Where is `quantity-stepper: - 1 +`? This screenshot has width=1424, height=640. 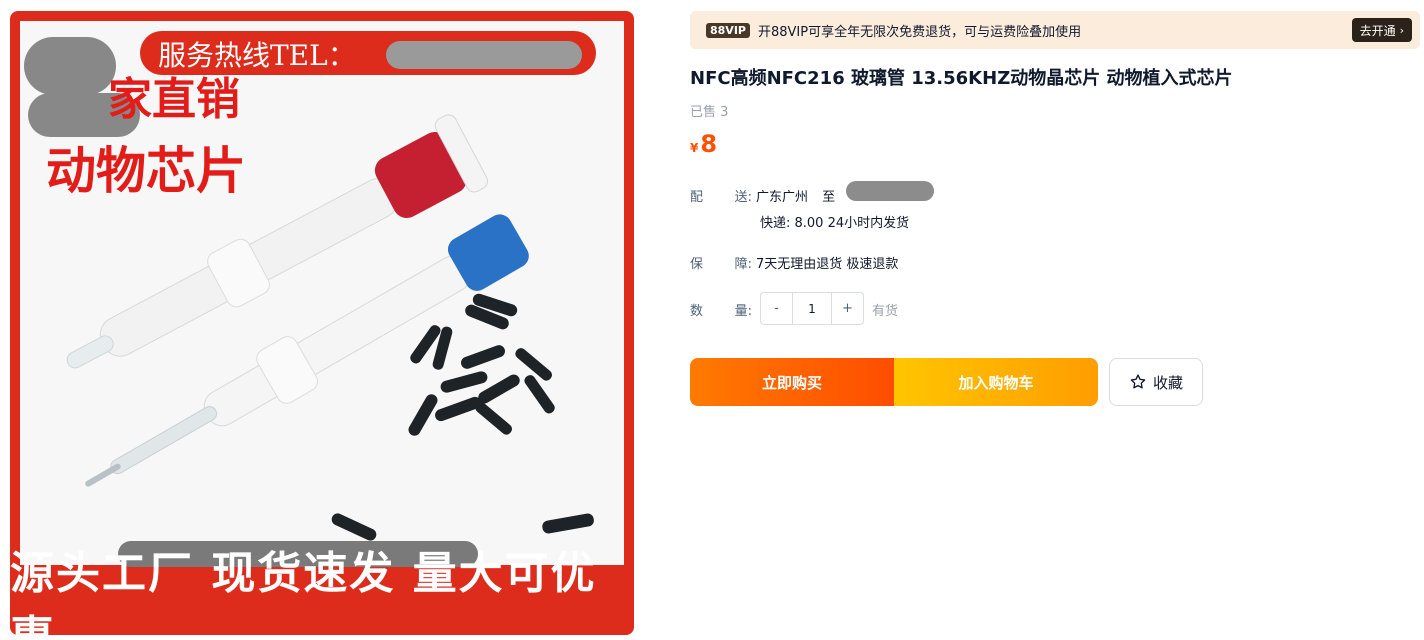 quantity-stepper: - 1 + is located at coordinates (812, 308).